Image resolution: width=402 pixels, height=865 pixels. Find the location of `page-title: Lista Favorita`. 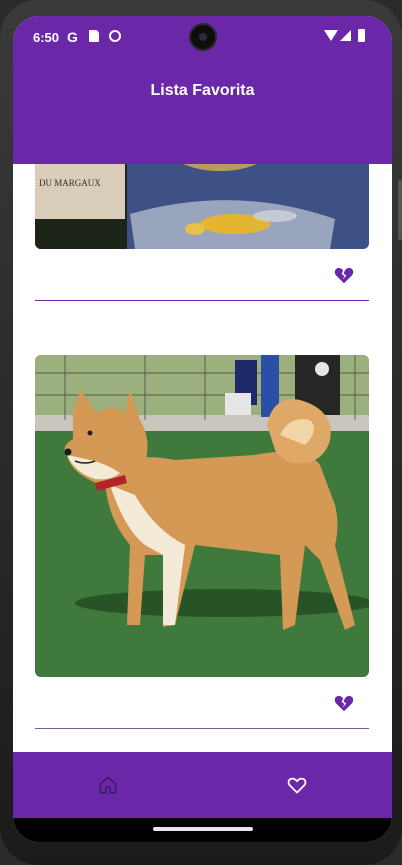

page-title: Lista Favorita is located at coordinates (202, 90).